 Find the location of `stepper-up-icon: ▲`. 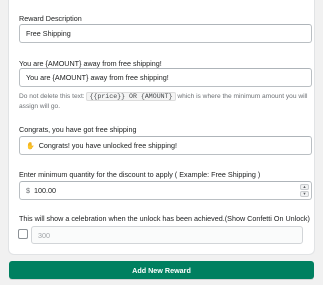

stepper-up-icon: ▲ is located at coordinates (304, 187).